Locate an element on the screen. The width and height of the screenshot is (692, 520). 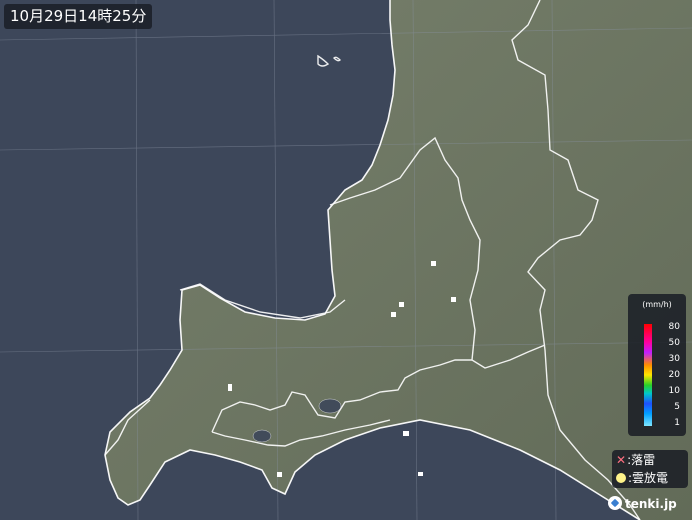
lake-shikotsu is located at coordinates (330, 406).